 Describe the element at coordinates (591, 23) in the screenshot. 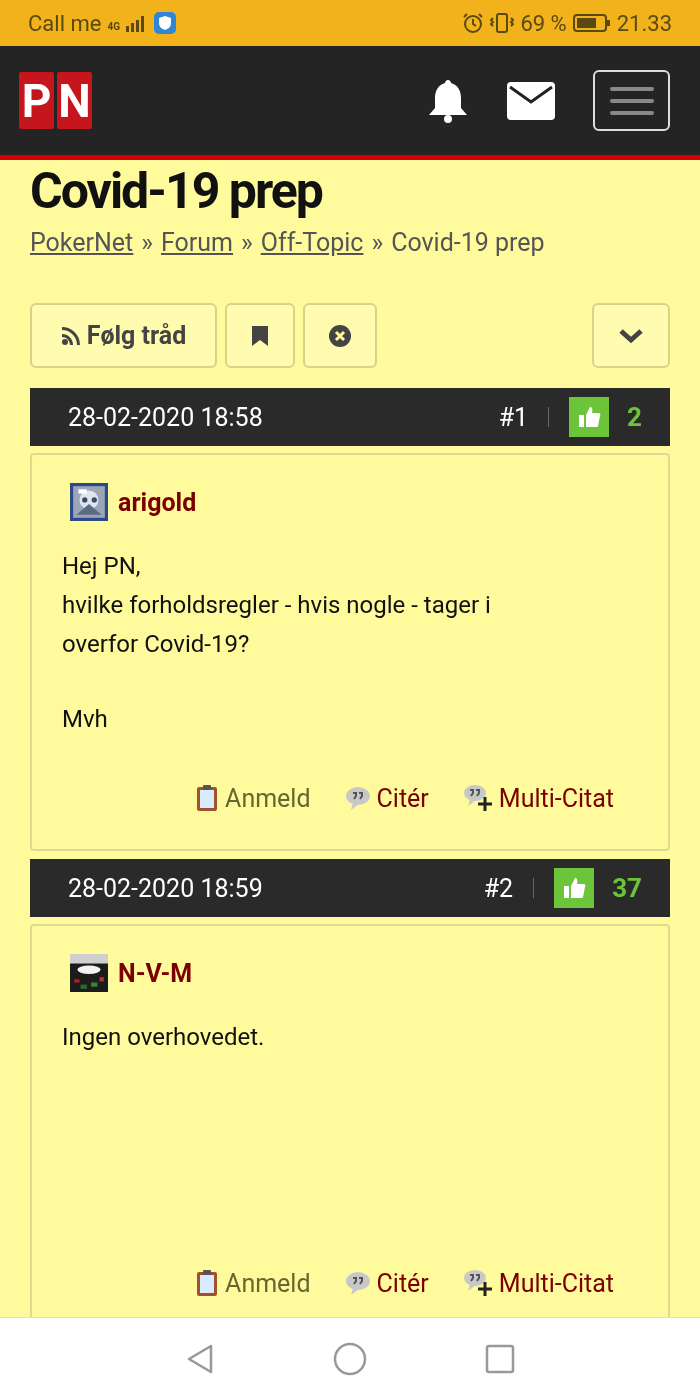

I see `battery-icon` at that location.